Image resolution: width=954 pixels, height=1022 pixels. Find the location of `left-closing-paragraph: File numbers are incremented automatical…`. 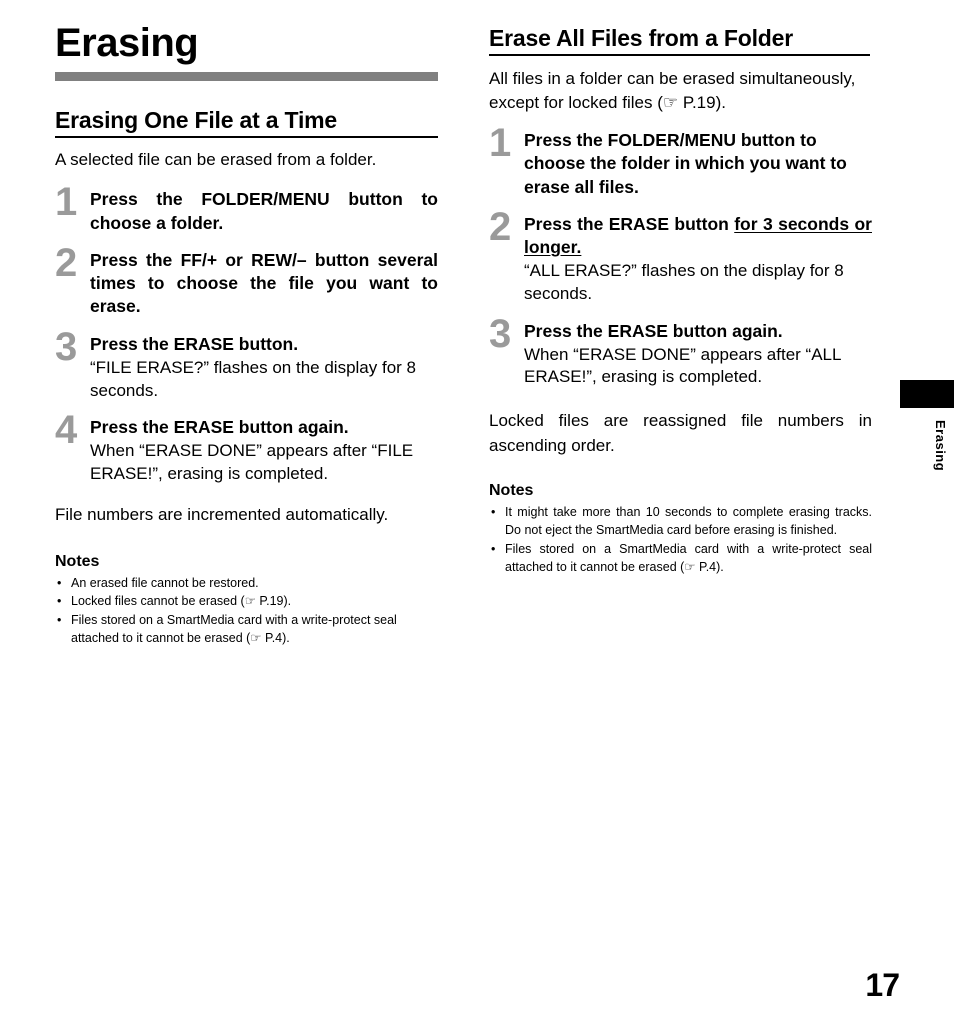

left-closing-paragraph: File numbers are incremented automatical… is located at coordinates (222, 514).